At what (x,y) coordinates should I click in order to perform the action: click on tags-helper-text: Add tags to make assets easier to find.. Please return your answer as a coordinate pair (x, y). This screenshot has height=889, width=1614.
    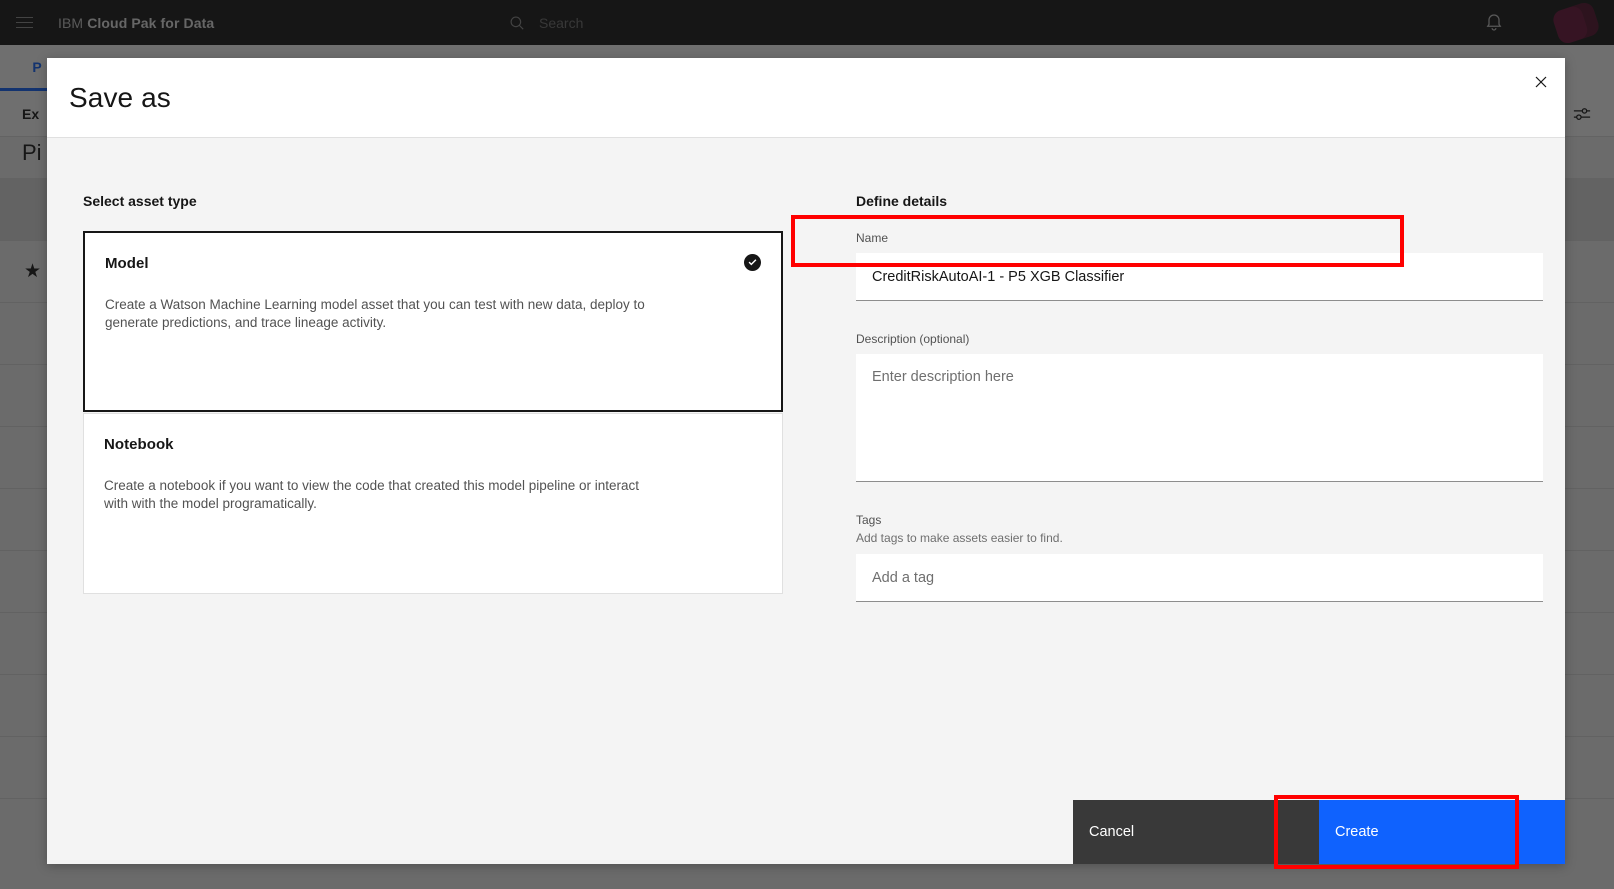
    Looking at the image, I should click on (959, 538).